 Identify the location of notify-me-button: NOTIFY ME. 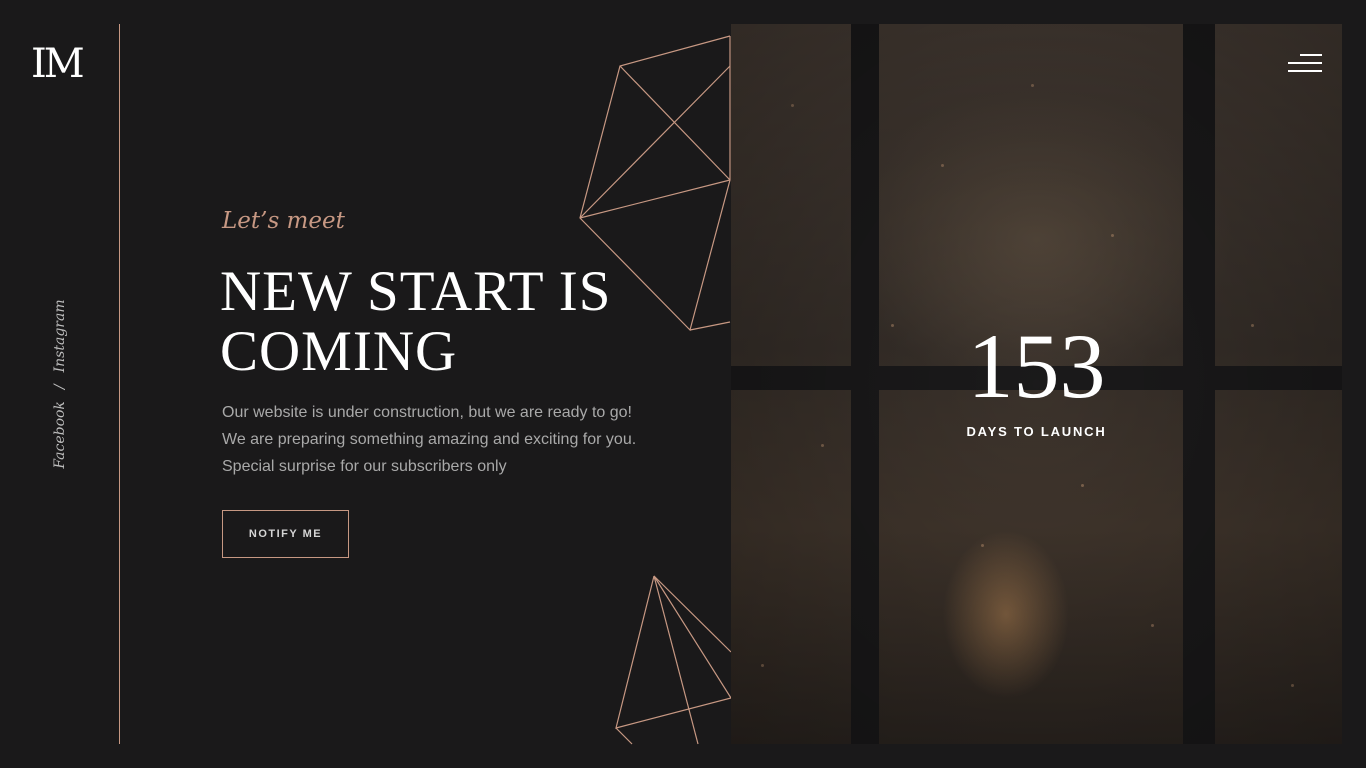
(285, 534).